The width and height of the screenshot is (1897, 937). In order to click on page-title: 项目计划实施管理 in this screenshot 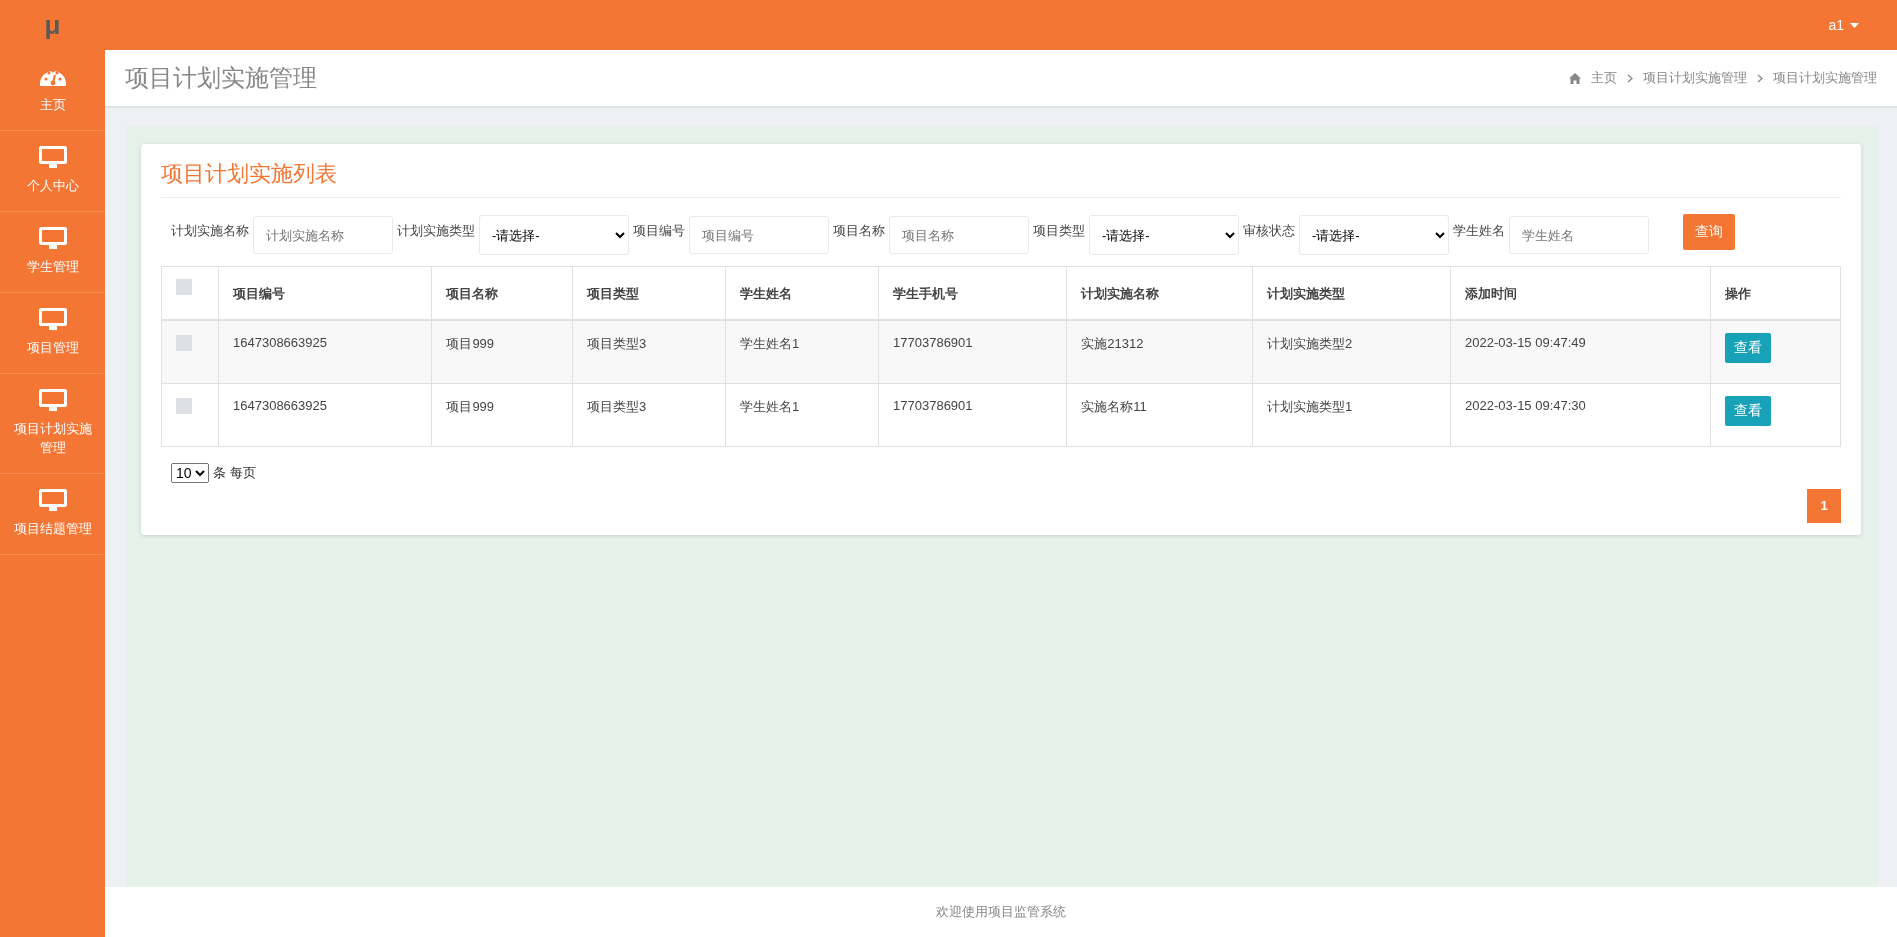, I will do `click(221, 78)`.